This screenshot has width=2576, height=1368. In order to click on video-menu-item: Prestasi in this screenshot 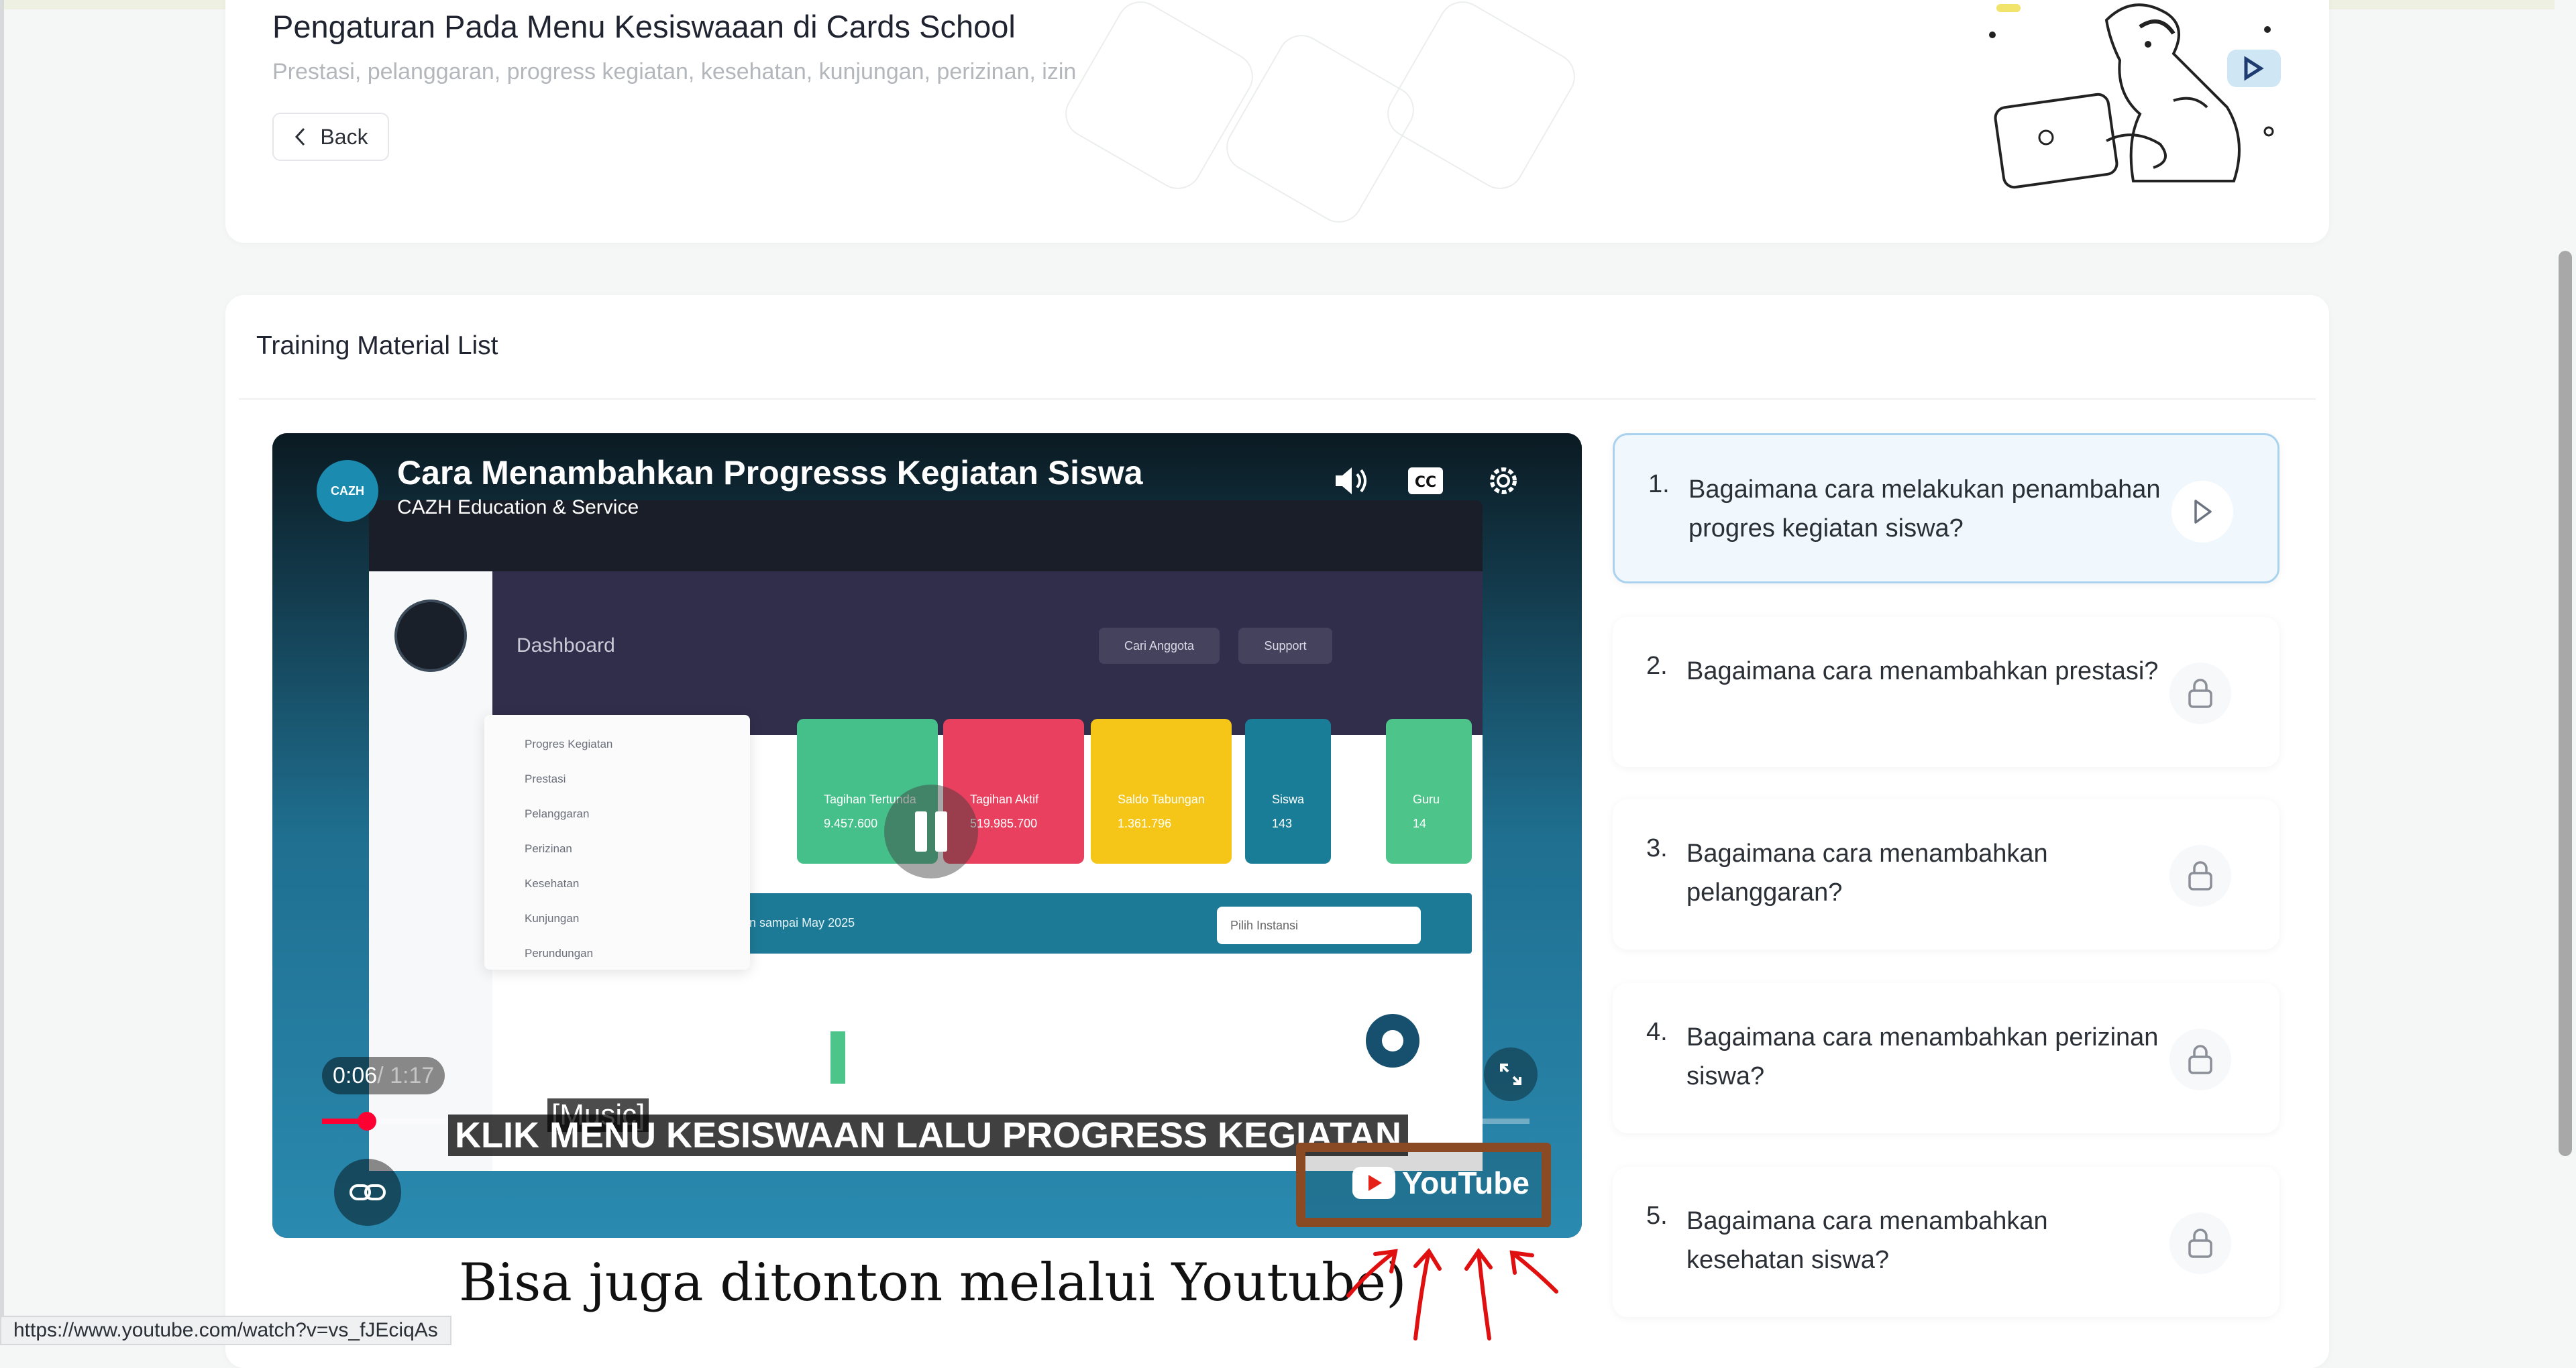, I will do `click(545, 779)`.